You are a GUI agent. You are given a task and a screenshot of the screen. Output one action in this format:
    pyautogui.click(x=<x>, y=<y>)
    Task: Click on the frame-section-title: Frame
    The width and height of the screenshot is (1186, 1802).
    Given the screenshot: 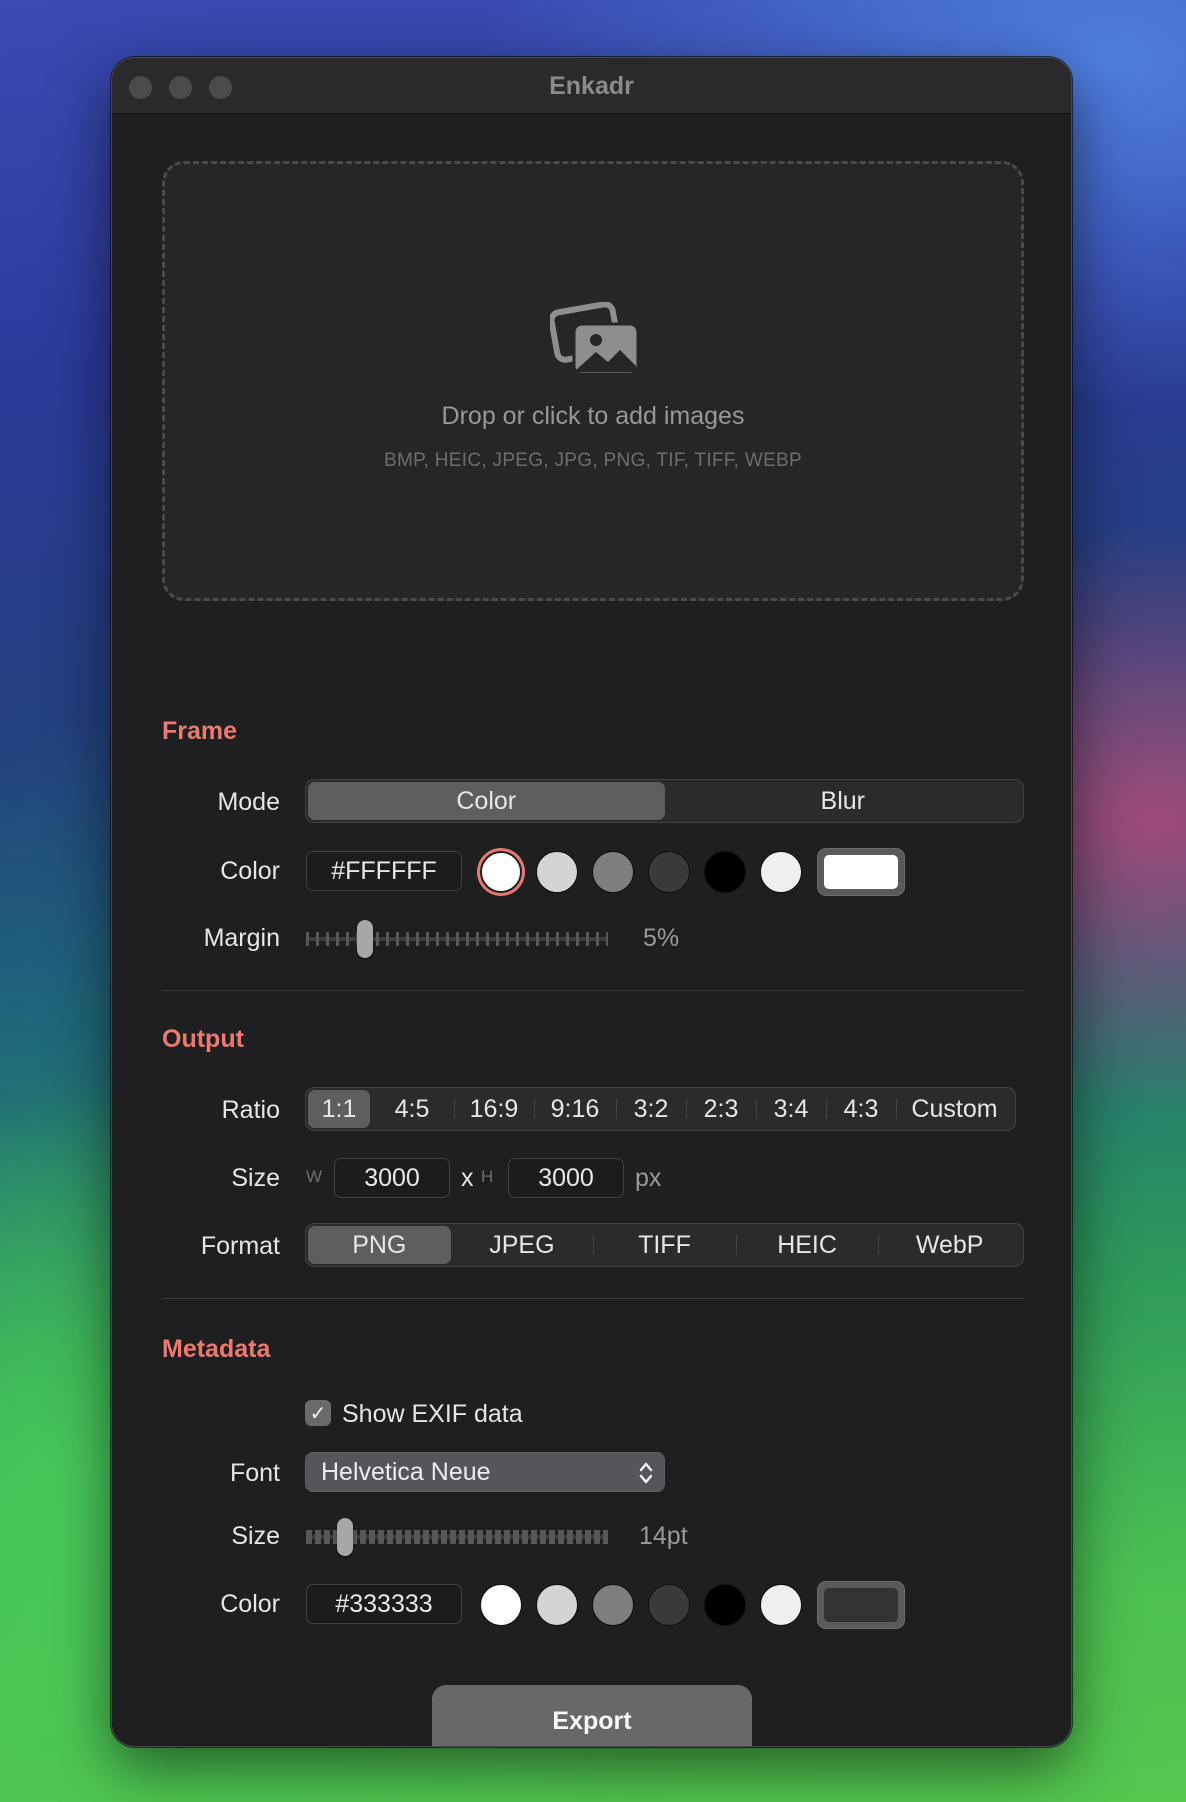 What is the action you would take?
    pyautogui.click(x=200, y=731)
    